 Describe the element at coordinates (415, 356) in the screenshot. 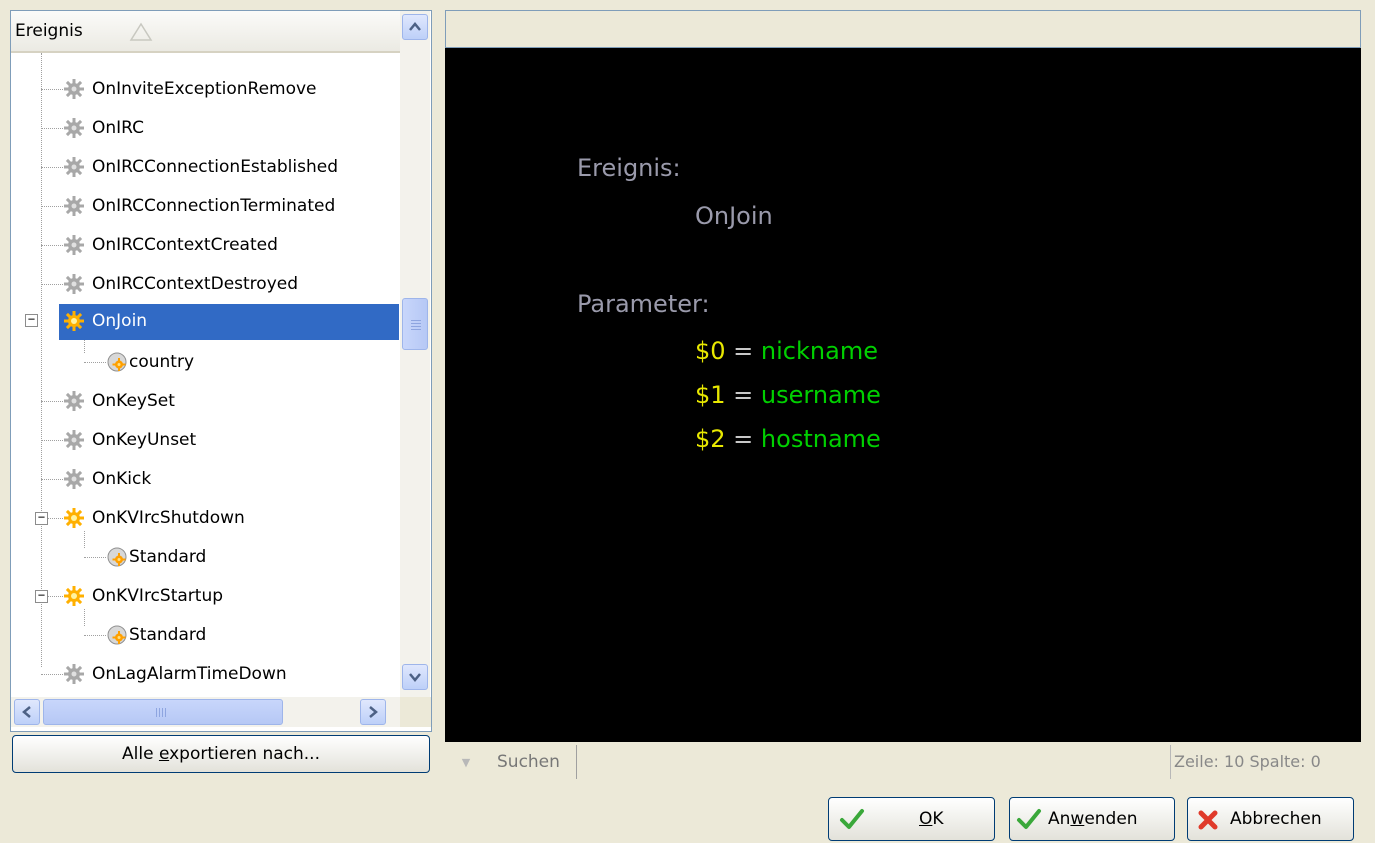

I see `vertical-scrollbar` at that location.